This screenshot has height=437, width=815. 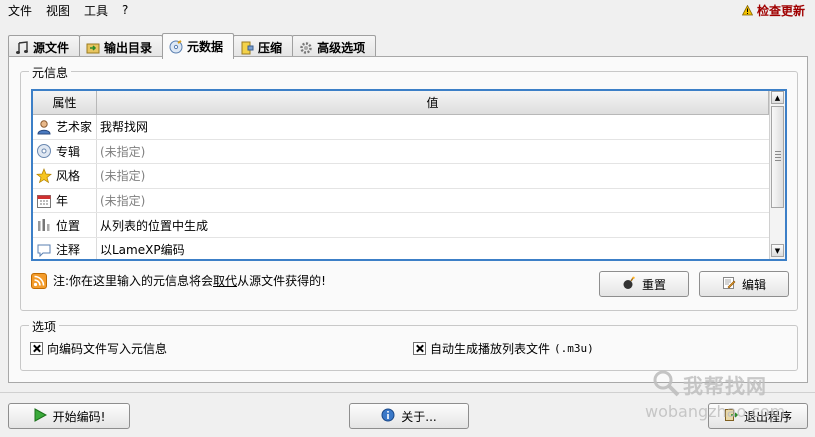 I want to click on table-header: 属性 值, so click(x=401, y=103).